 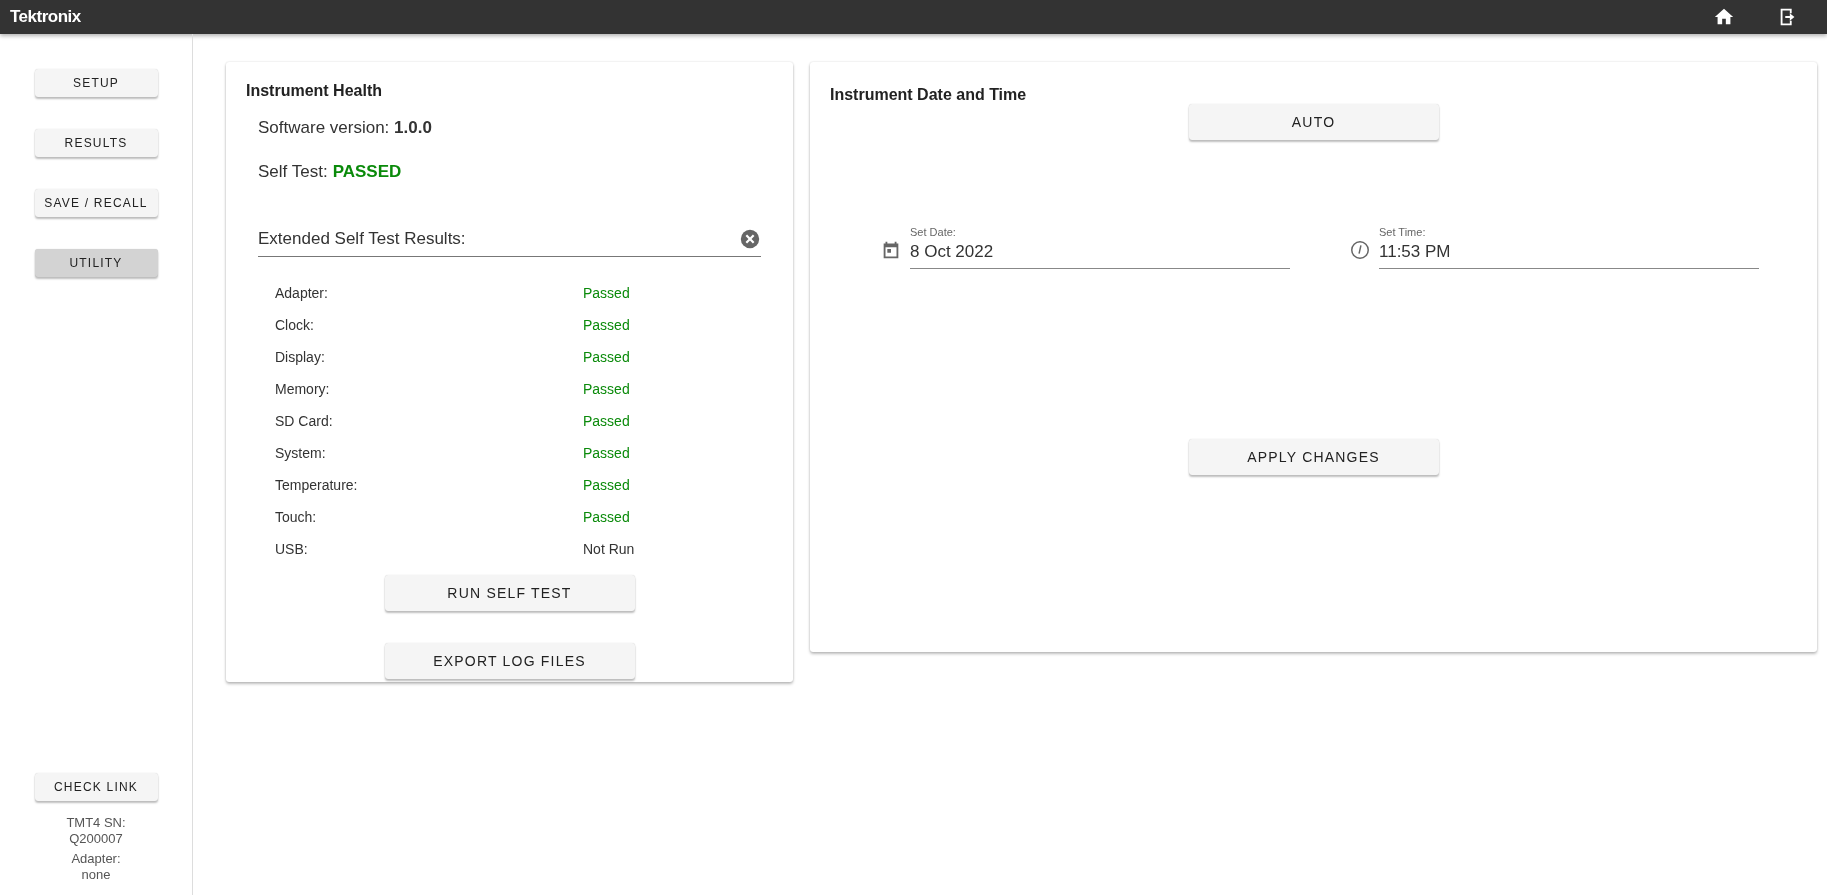 I want to click on action-button: EXPORT LOG FILES, so click(x=509, y=661).